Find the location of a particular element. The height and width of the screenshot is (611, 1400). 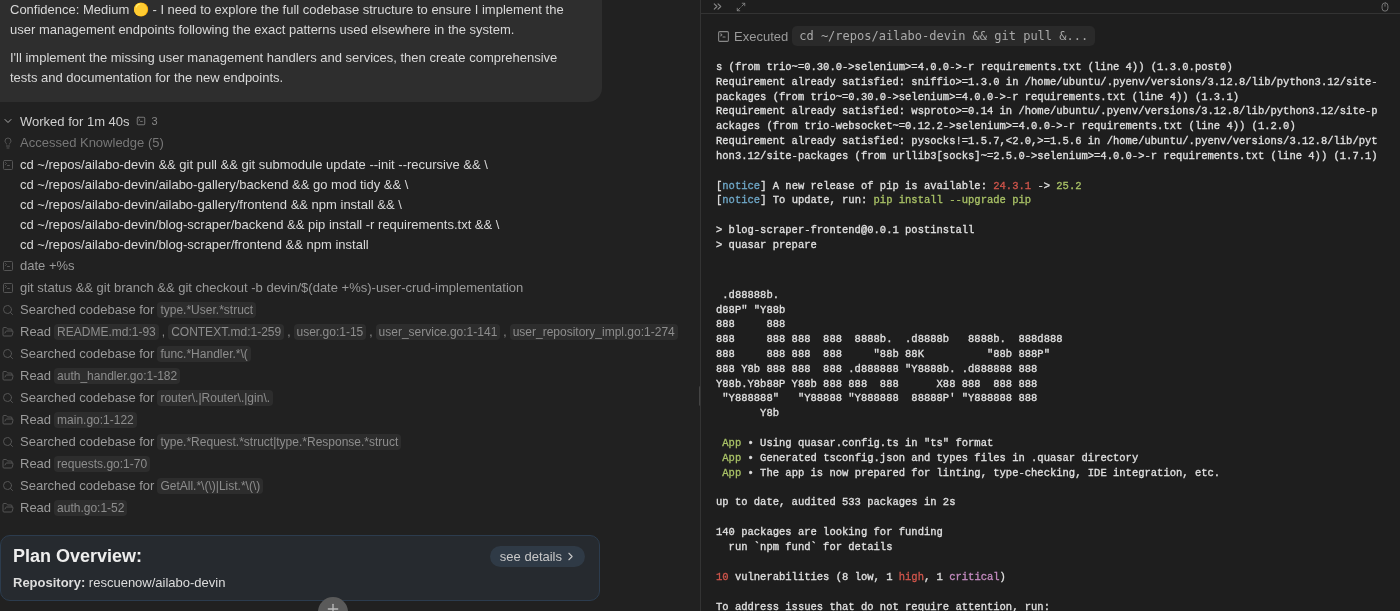

terminal-line: hon3.12/site-packages (from urllib3[socks]~=2.5.0->selenium>=4.0.0->-r requirements.txt (line 4)) (1.7.1) is located at coordinates (1047, 156).